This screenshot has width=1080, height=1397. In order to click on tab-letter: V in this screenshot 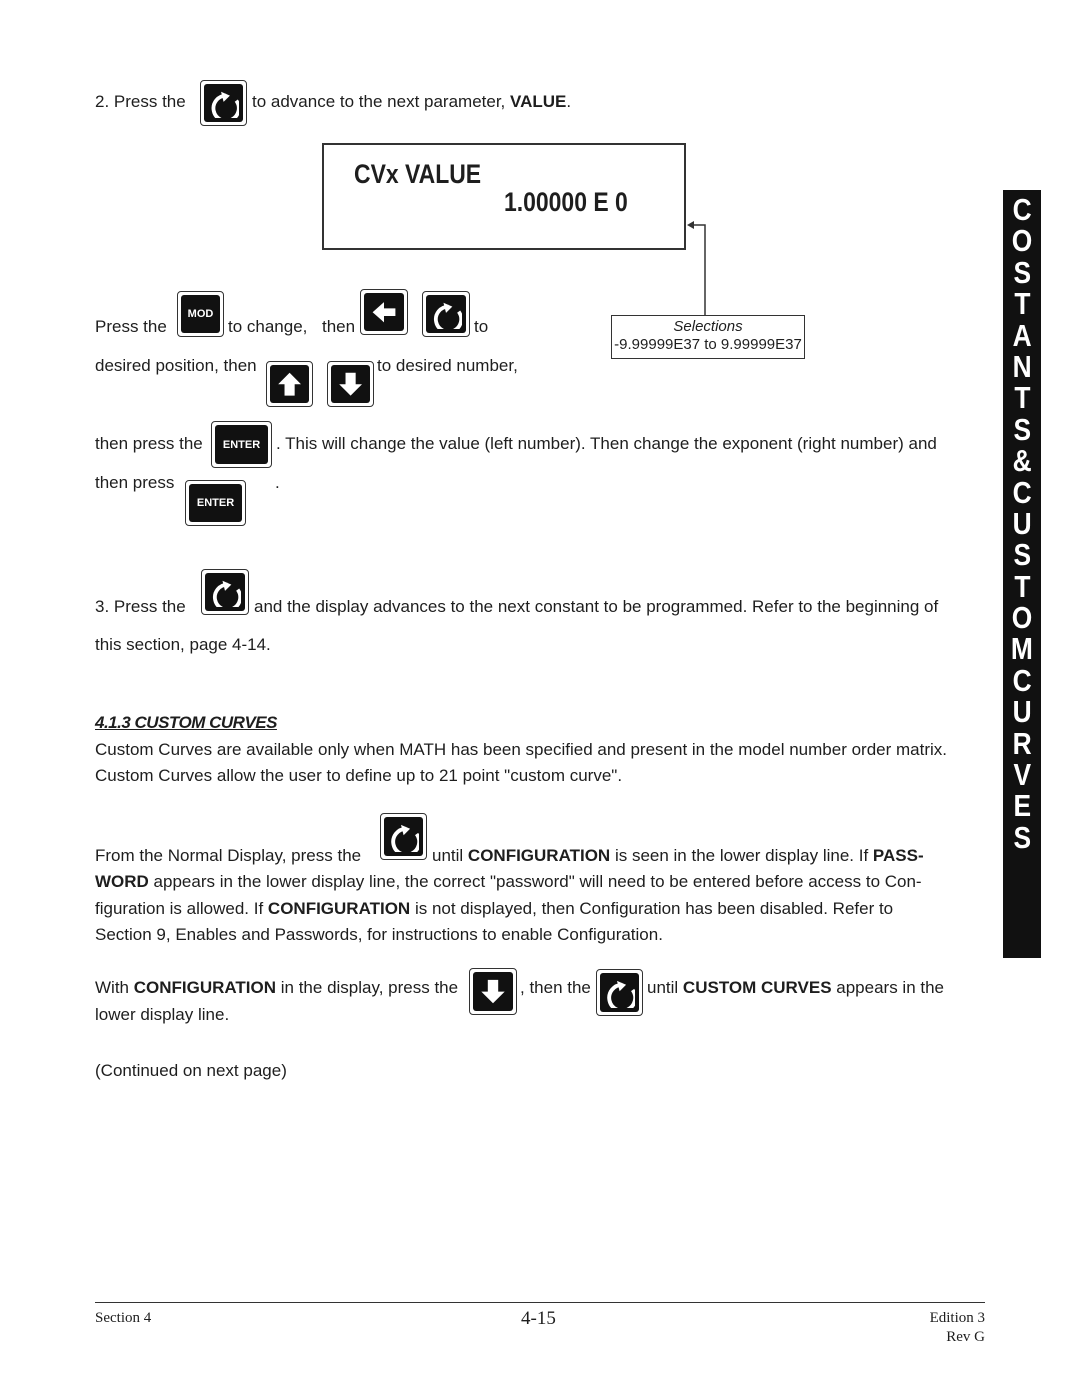, I will do `click(1022, 775)`.